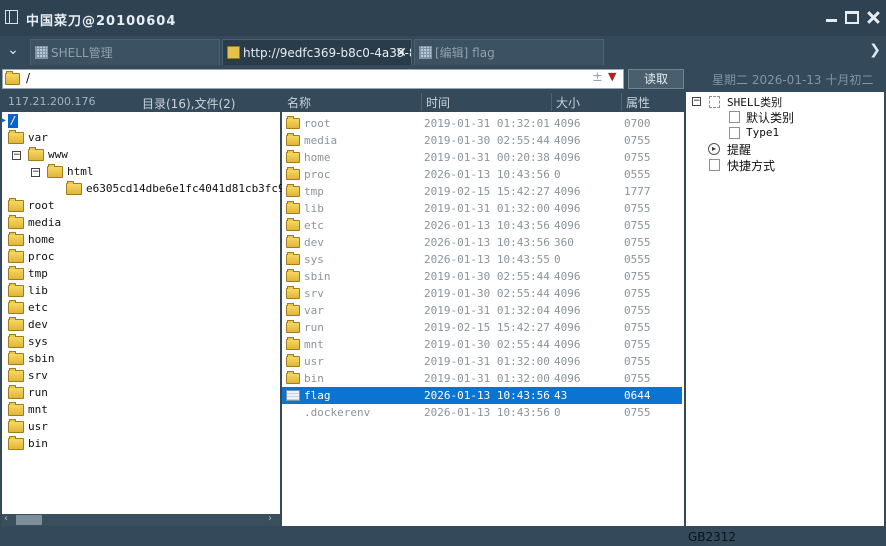  I want to click on tree-node-label: home, so click(41, 239).